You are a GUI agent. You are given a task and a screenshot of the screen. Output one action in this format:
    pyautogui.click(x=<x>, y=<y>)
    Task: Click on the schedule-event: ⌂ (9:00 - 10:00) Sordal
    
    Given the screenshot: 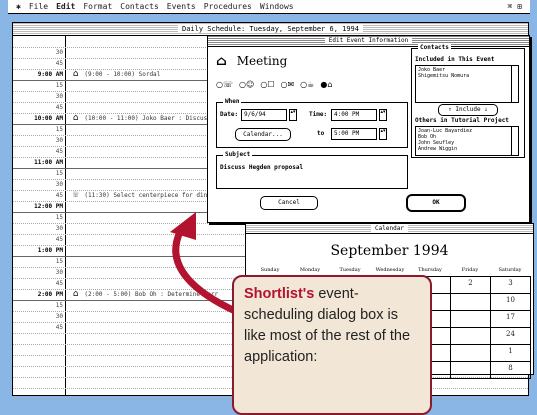 What is the action you would take?
    pyautogui.click(x=116, y=74)
    